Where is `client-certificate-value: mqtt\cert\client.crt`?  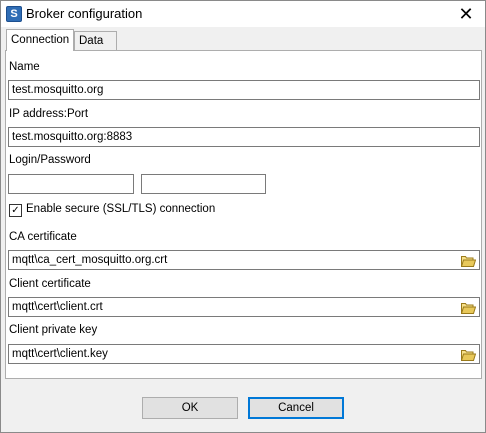 client-certificate-value: mqtt\cert\client.crt is located at coordinates (57, 307).